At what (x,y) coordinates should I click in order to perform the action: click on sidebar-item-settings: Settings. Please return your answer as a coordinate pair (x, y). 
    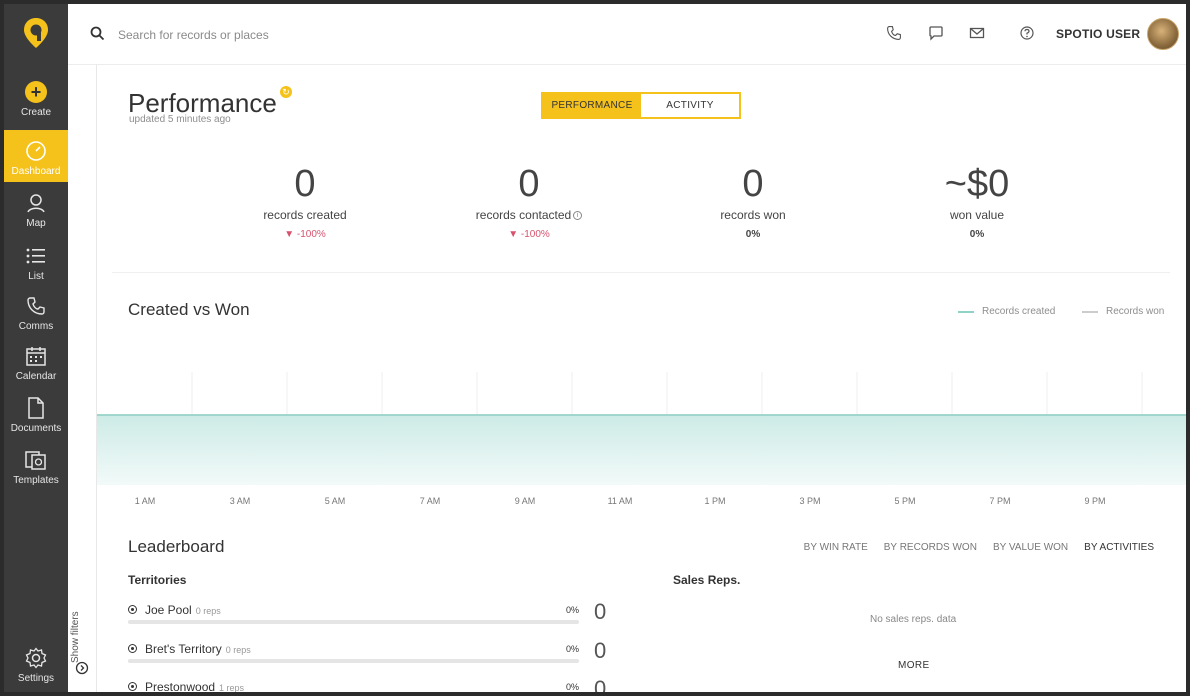
    Looking at the image, I should click on (36, 666).